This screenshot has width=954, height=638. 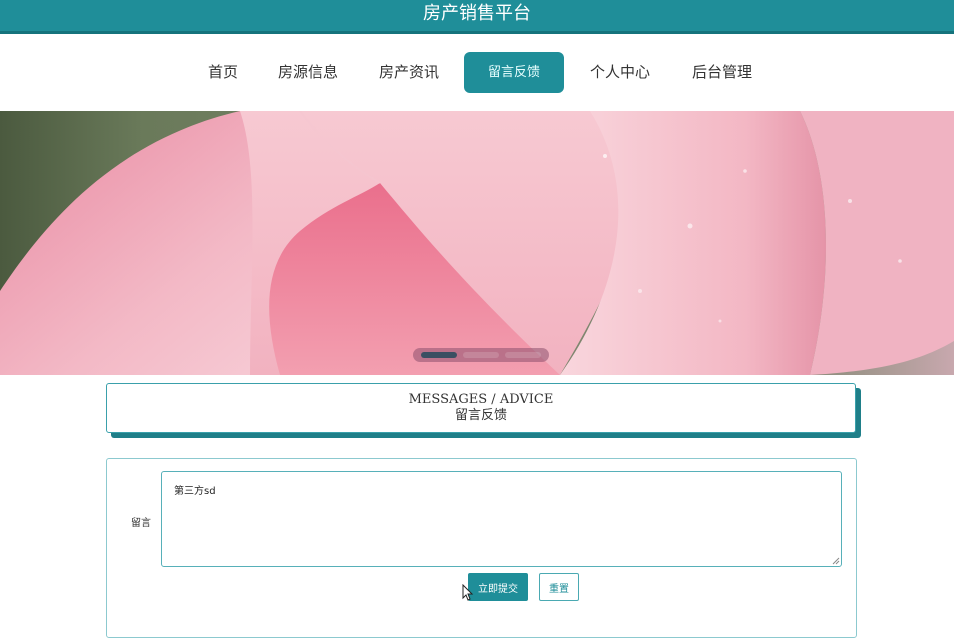 What do you see at coordinates (439, 355) in the screenshot?
I see `carousel-dot-active` at bounding box center [439, 355].